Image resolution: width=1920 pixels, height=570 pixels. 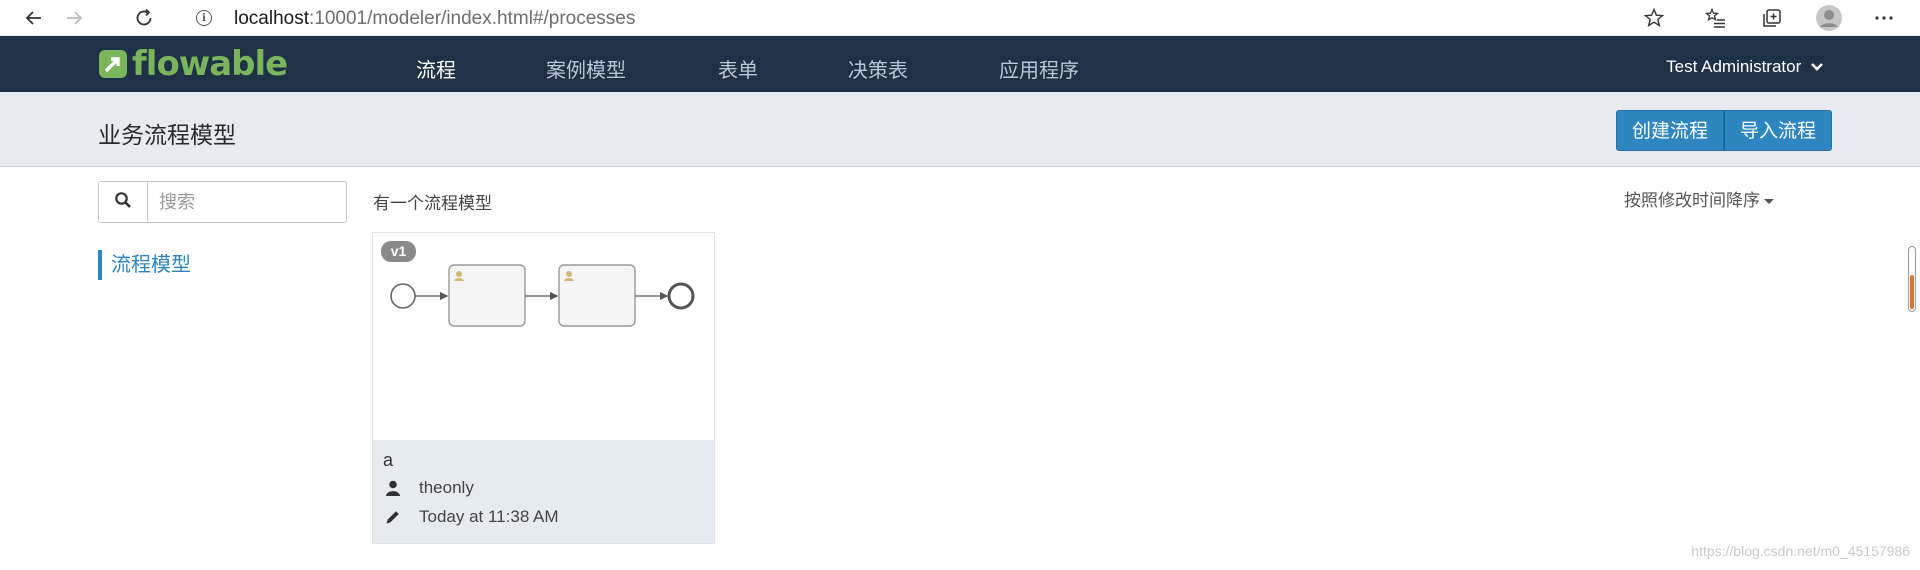 What do you see at coordinates (543, 491) in the screenshot?
I see `card-info: a theonly Today at 11:38 AM` at bounding box center [543, 491].